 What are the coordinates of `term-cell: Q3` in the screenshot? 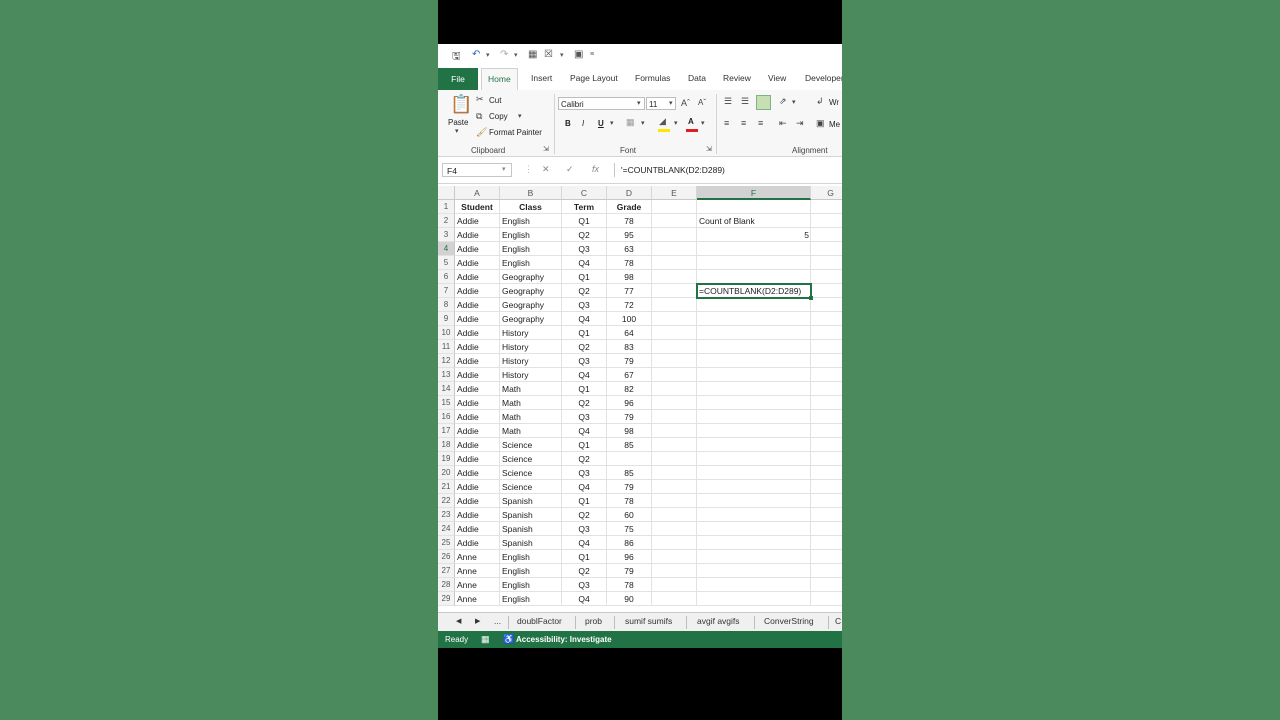 It's located at (584, 417).